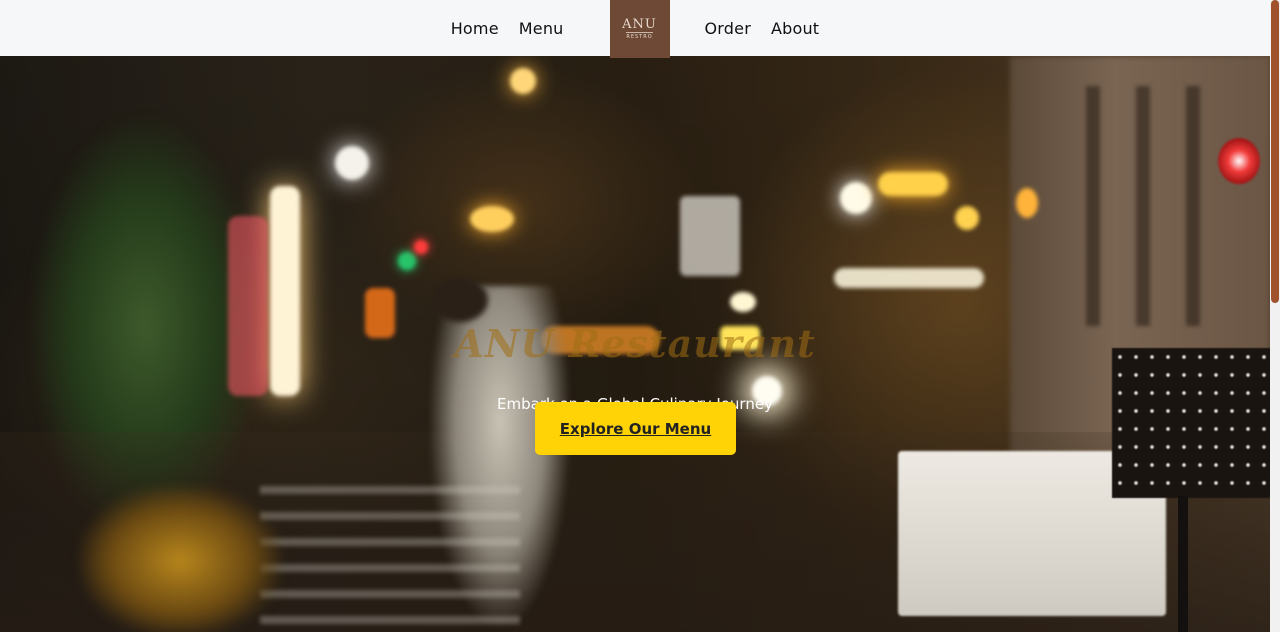  Describe the element at coordinates (1275, 151) in the screenshot. I see `scrollbar-thumb` at that location.